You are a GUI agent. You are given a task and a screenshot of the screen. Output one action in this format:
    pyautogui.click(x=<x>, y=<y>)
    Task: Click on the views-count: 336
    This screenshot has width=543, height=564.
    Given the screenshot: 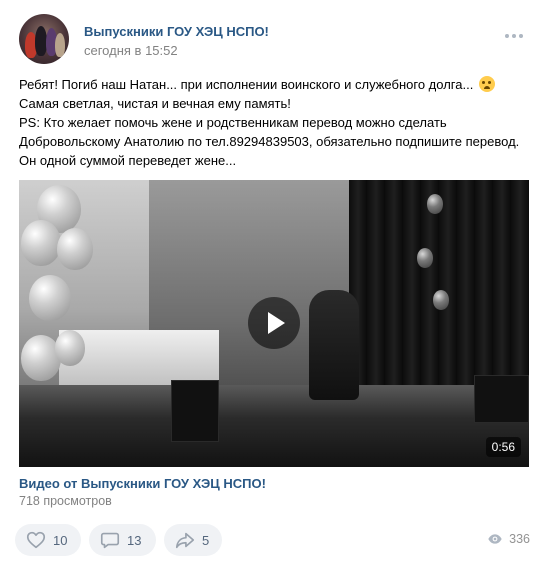 What is the action you would take?
    pyautogui.click(x=519, y=539)
    